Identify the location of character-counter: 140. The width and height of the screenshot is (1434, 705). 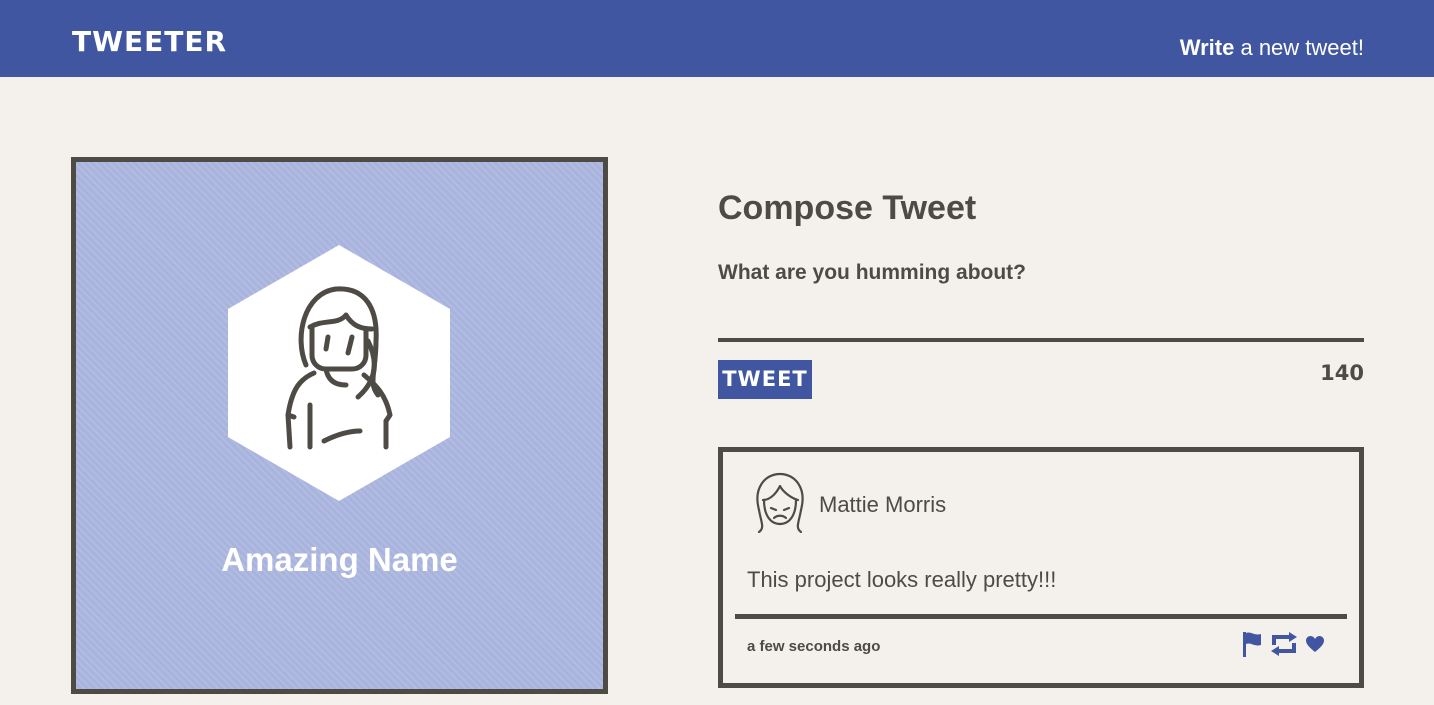
(1342, 373).